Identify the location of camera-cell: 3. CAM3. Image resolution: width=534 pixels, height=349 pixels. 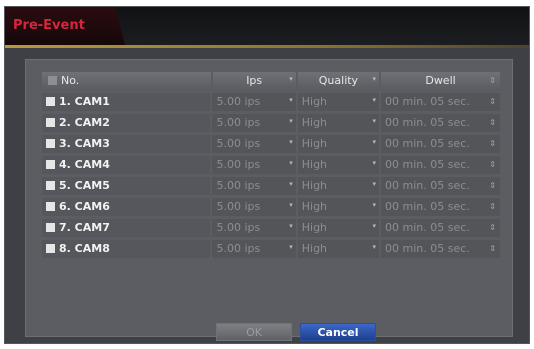
(126, 144).